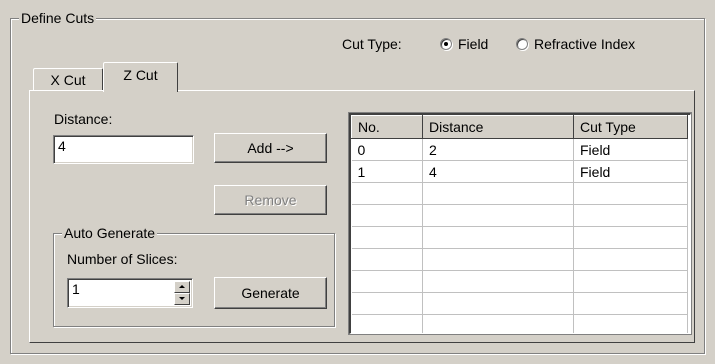 The height and width of the screenshot is (364, 715). Describe the element at coordinates (122, 259) in the screenshot. I see `number-of-slices-label: Number of Slices:` at that location.